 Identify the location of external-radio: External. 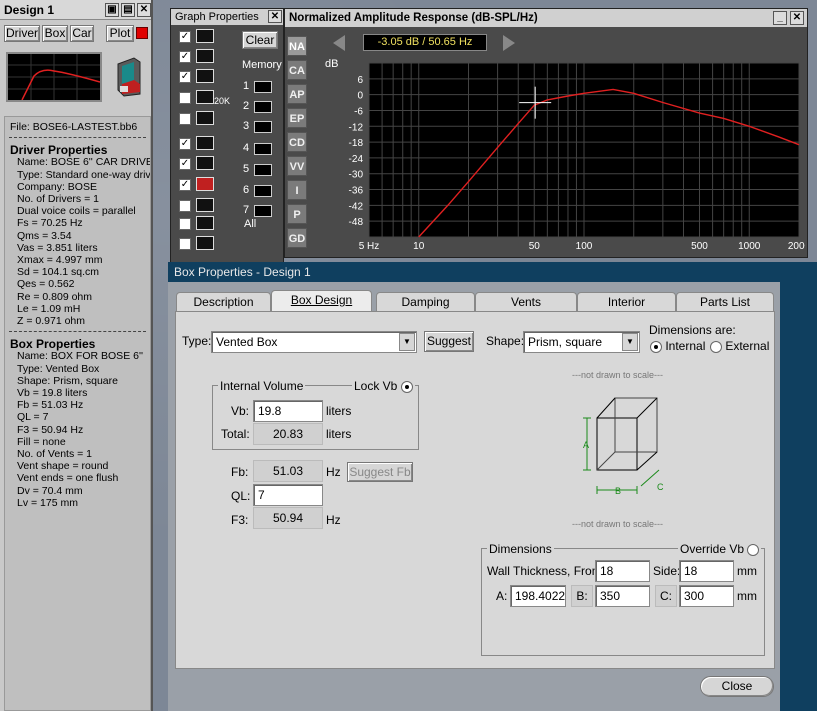
(739, 346).